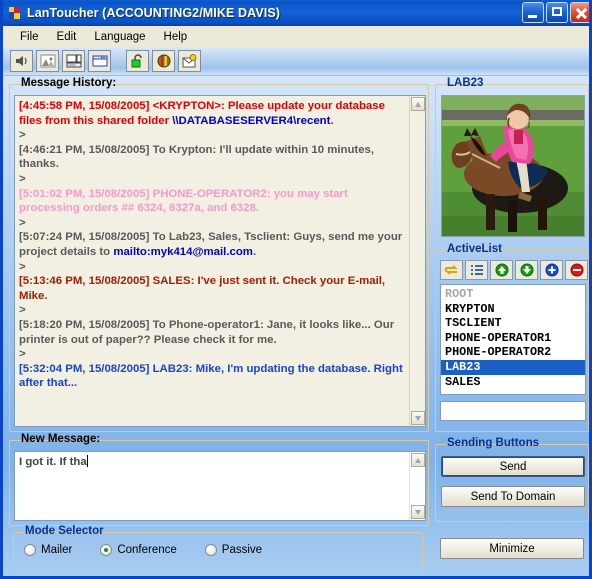  What do you see at coordinates (296, 61) in the screenshot?
I see `toolbar` at bounding box center [296, 61].